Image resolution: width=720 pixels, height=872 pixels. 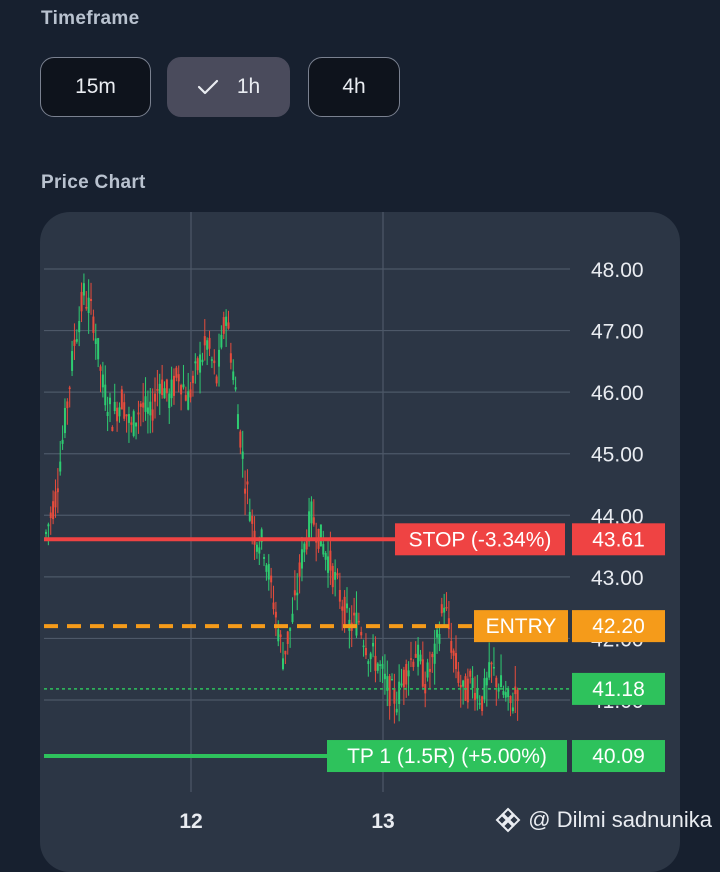 I want to click on y-tick-label: 48.00, so click(x=617, y=270).